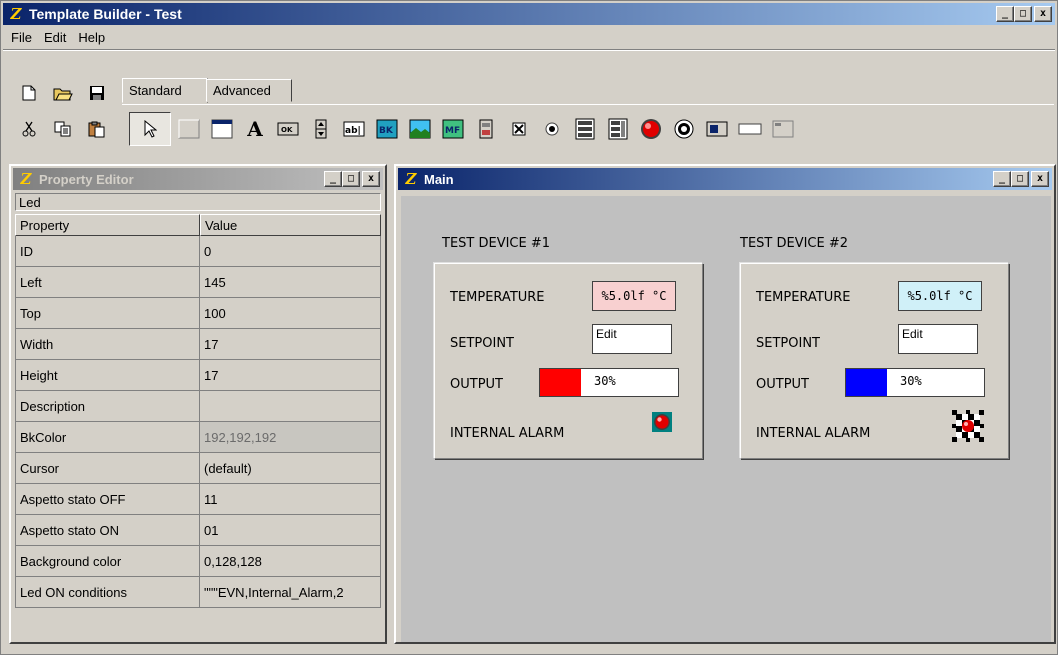 This screenshot has height=655, width=1058. I want to click on listbox-tool-icon, so click(585, 129).